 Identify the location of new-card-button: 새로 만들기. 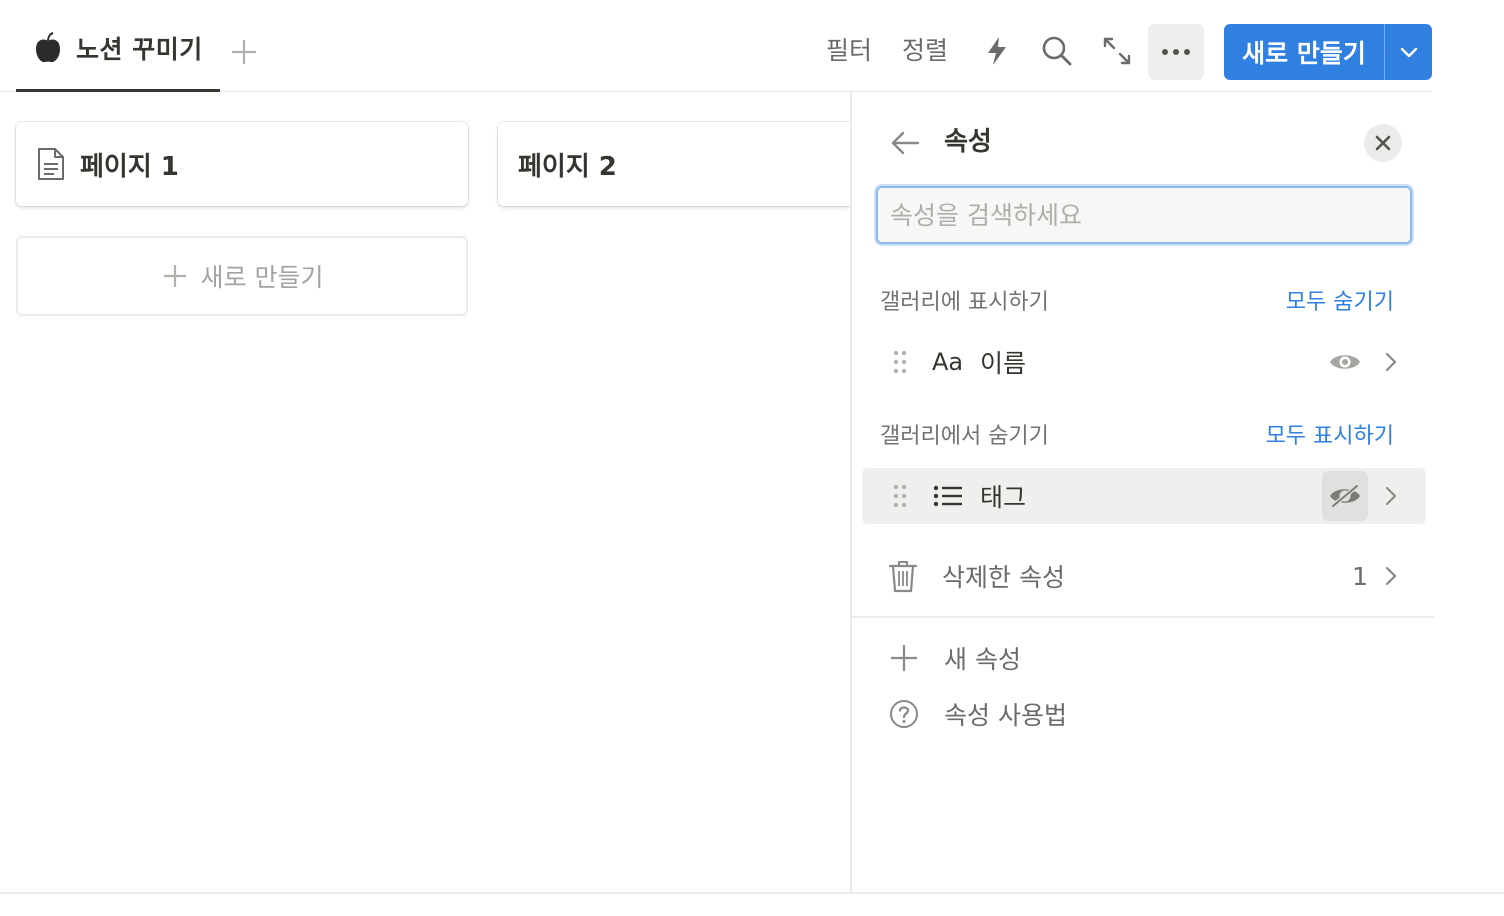
(242, 276).